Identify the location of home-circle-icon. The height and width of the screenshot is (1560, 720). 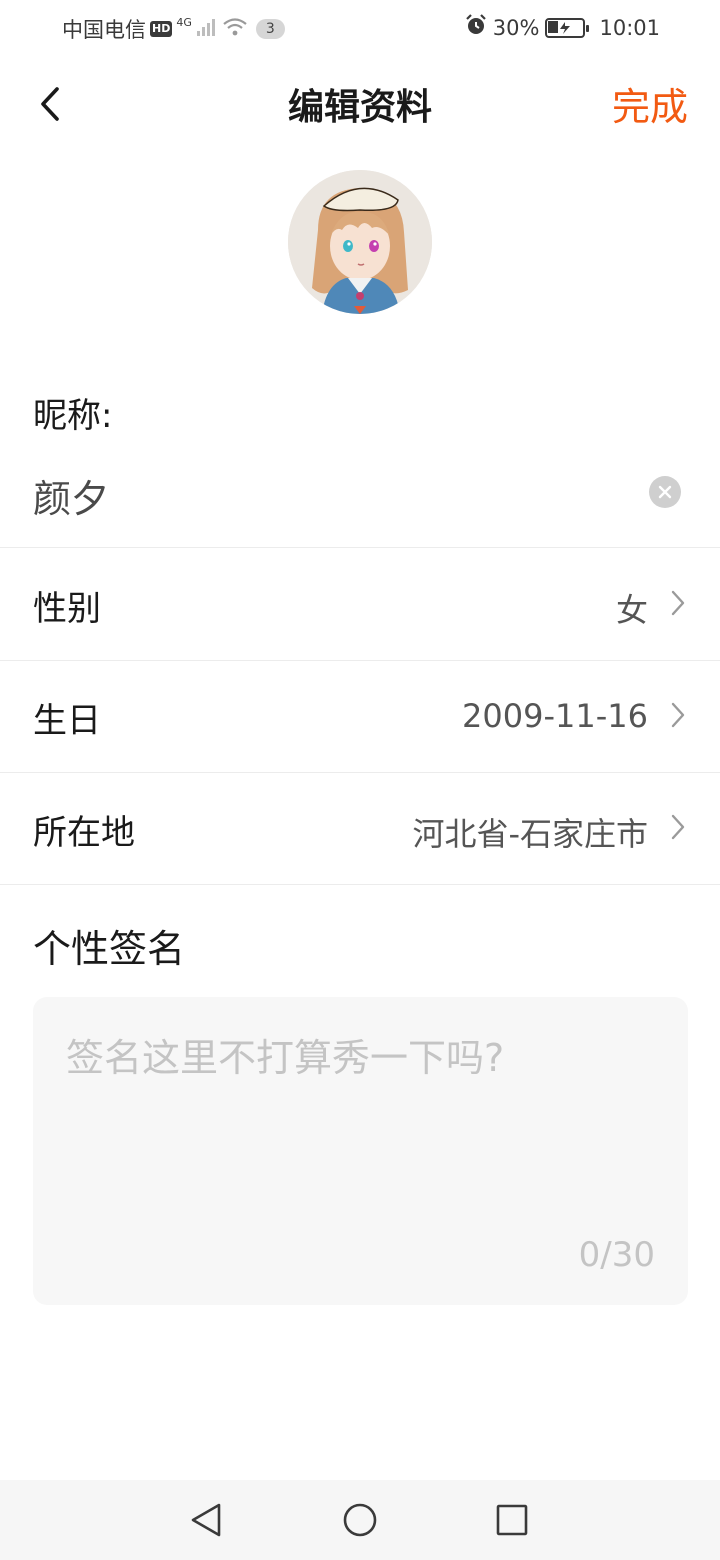
(360, 1520).